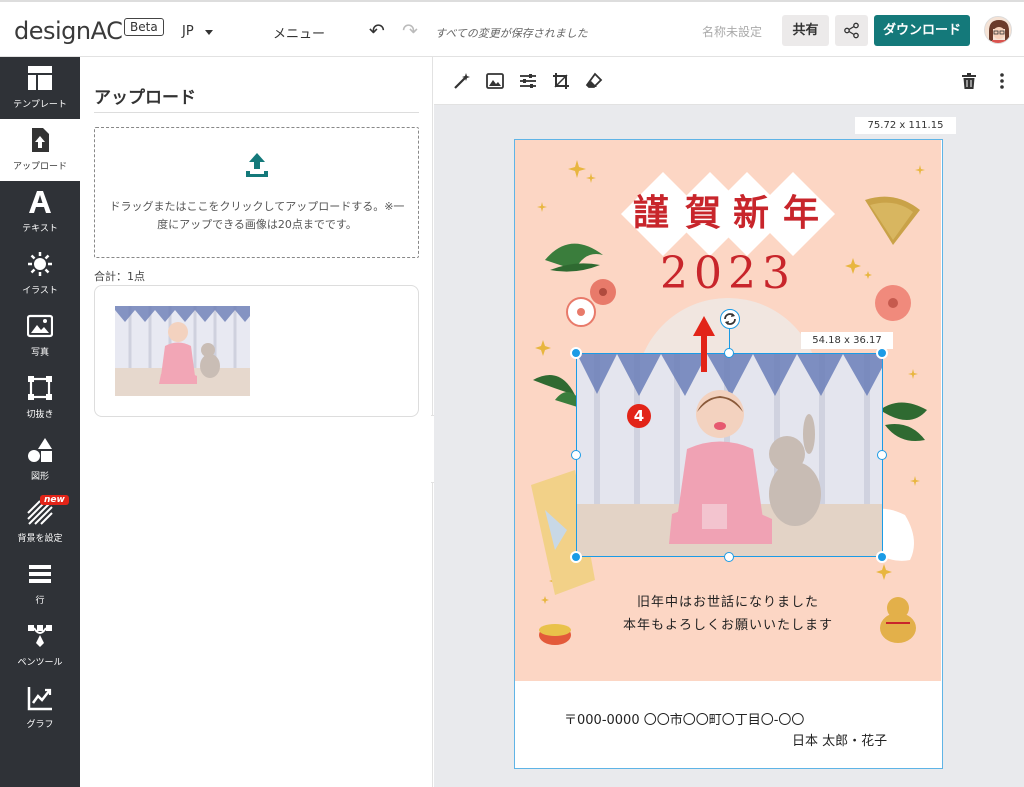 This screenshot has height=787, width=1024. I want to click on shapes-icon, so click(40, 450).